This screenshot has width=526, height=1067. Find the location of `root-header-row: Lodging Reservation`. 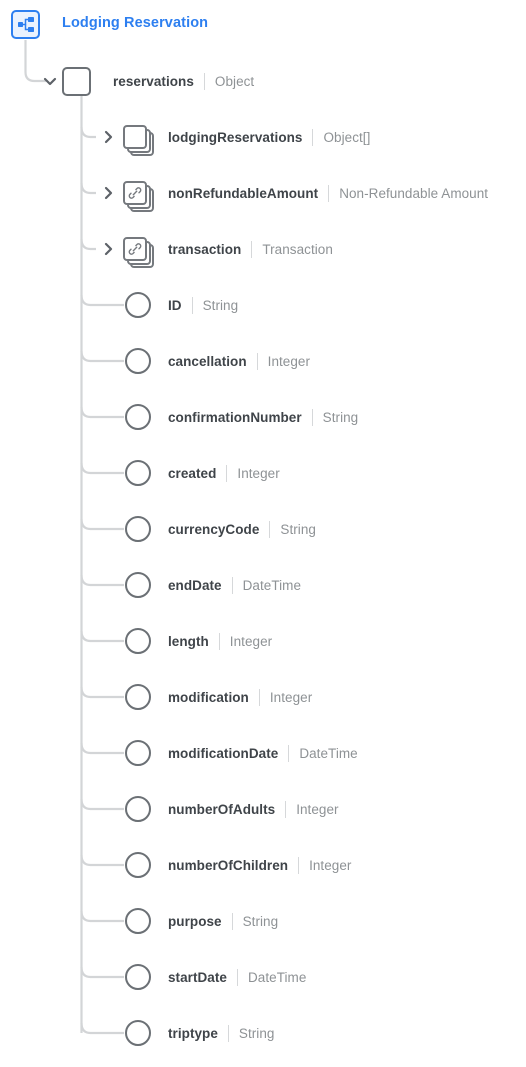

root-header-row: Lodging Reservation is located at coordinates (263, 25).